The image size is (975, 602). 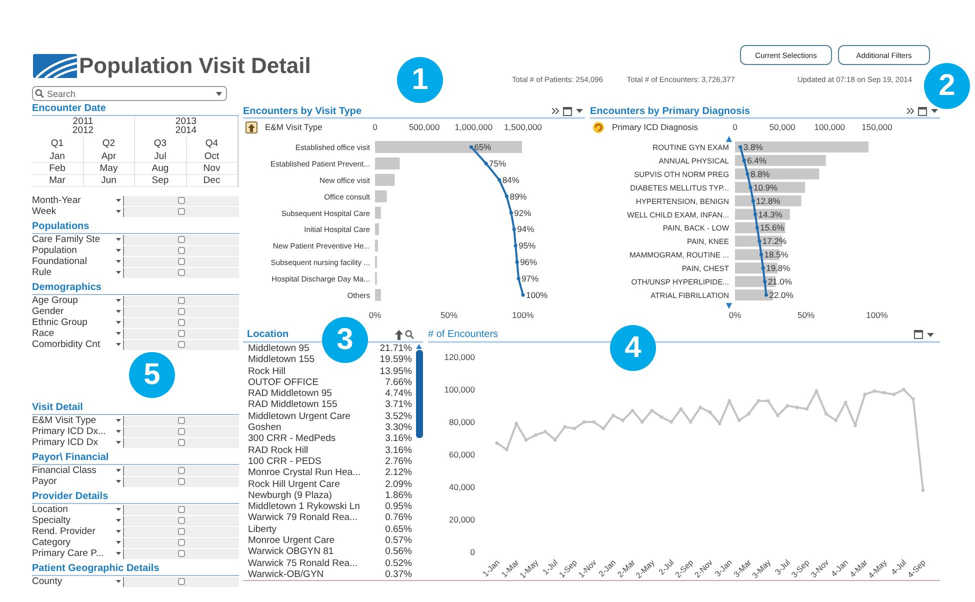 I want to click on month-option: Apr, so click(x=109, y=157).